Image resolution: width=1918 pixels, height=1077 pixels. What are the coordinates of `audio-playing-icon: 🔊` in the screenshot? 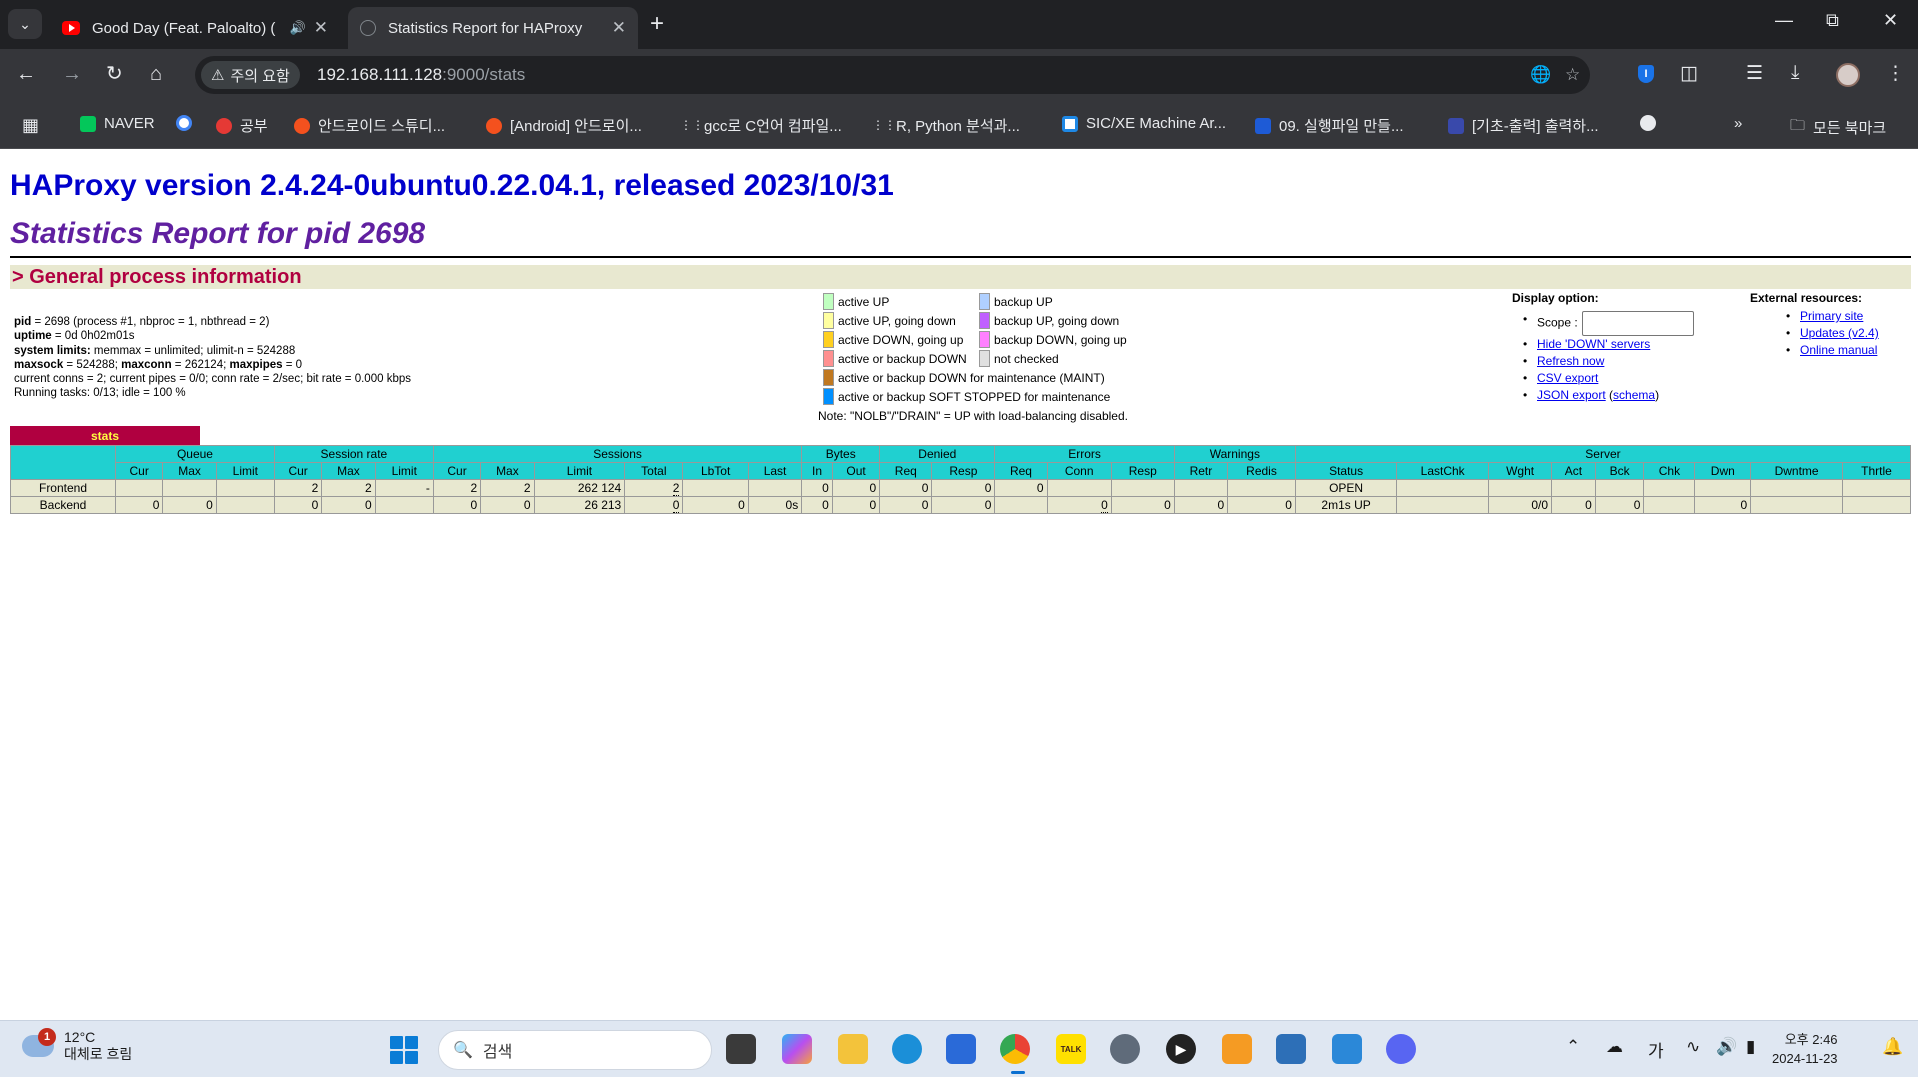 It's located at (298, 28).